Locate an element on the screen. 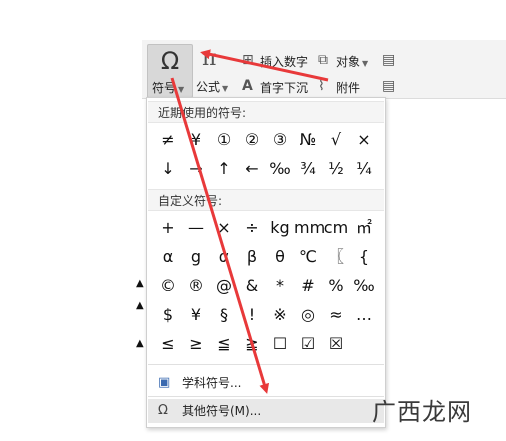  arrow-to-symbol is located at coordinates (264, 65).